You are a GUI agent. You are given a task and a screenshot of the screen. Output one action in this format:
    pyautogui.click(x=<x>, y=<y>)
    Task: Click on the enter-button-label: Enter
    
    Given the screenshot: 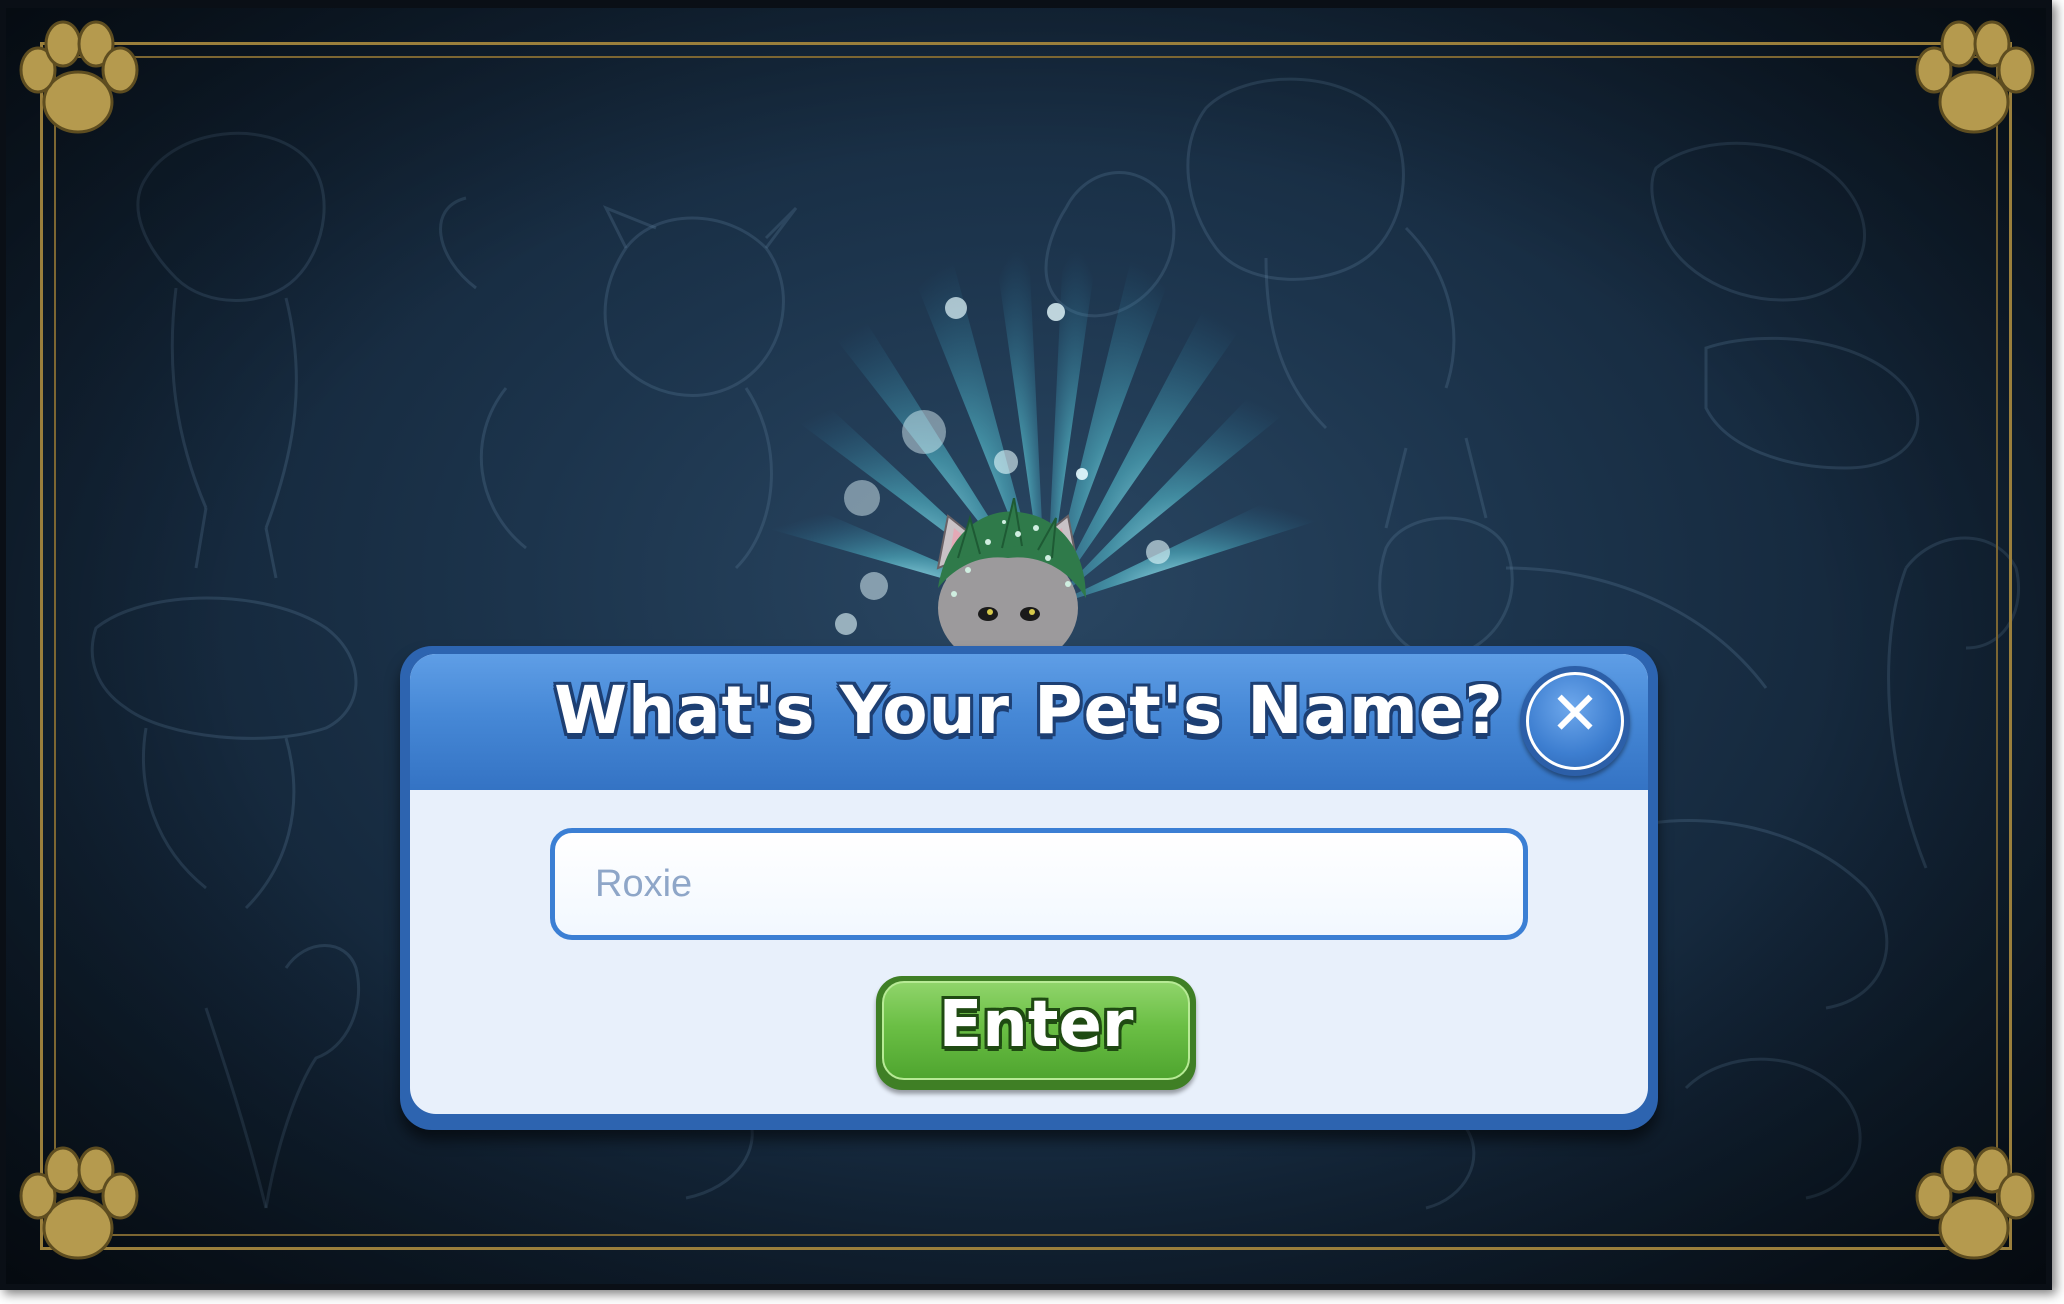 What is the action you would take?
    pyautogui.click(x=1036, y=1025)
    